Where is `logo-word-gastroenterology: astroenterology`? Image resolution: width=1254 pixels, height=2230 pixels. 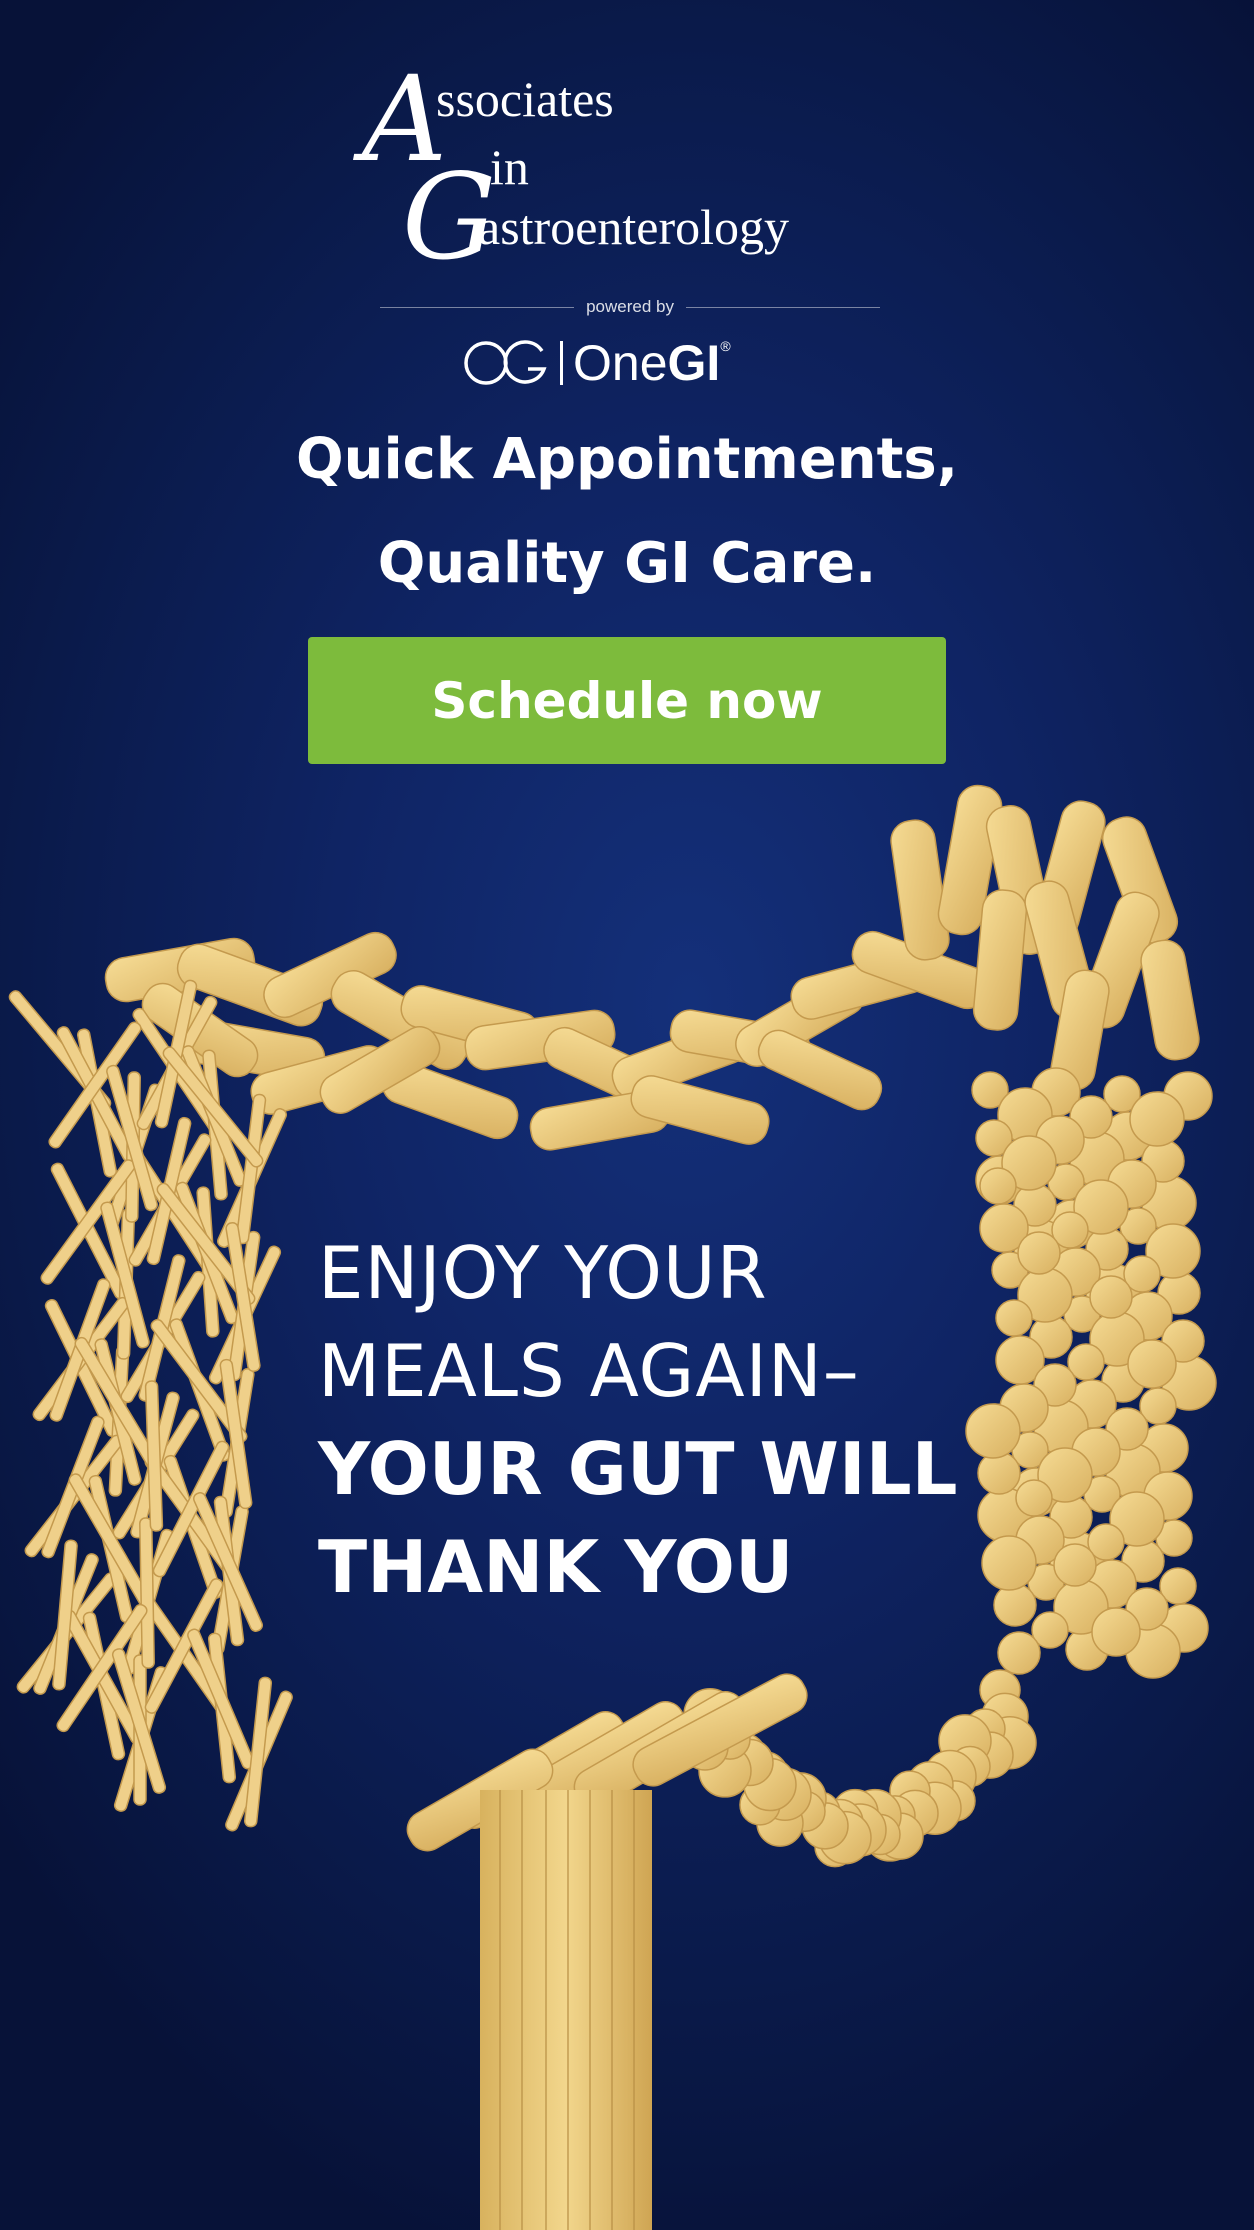 logo-word-gastroenterology: astroenterology is located at coordinates (634, 227).